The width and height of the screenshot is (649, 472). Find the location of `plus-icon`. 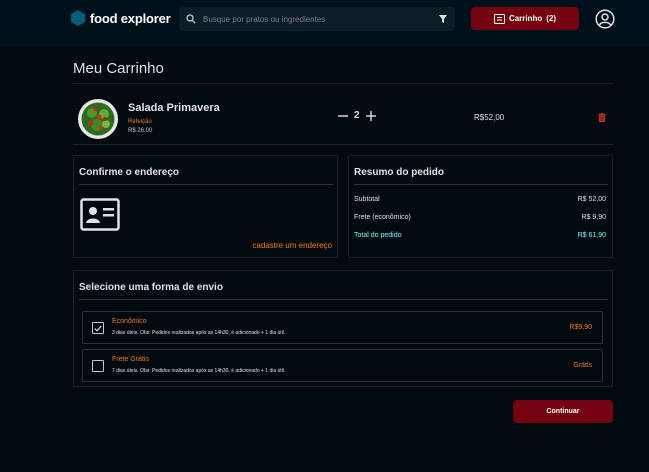

plus-icon is located at coordinates (371, 115).